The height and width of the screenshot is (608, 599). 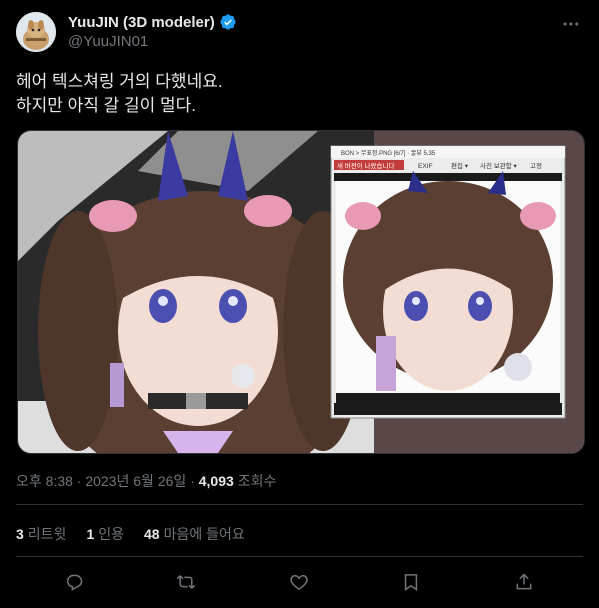 I want to click on viewer-menu-photo: 사진 보관함 ▾, so click(x=499, y=165).